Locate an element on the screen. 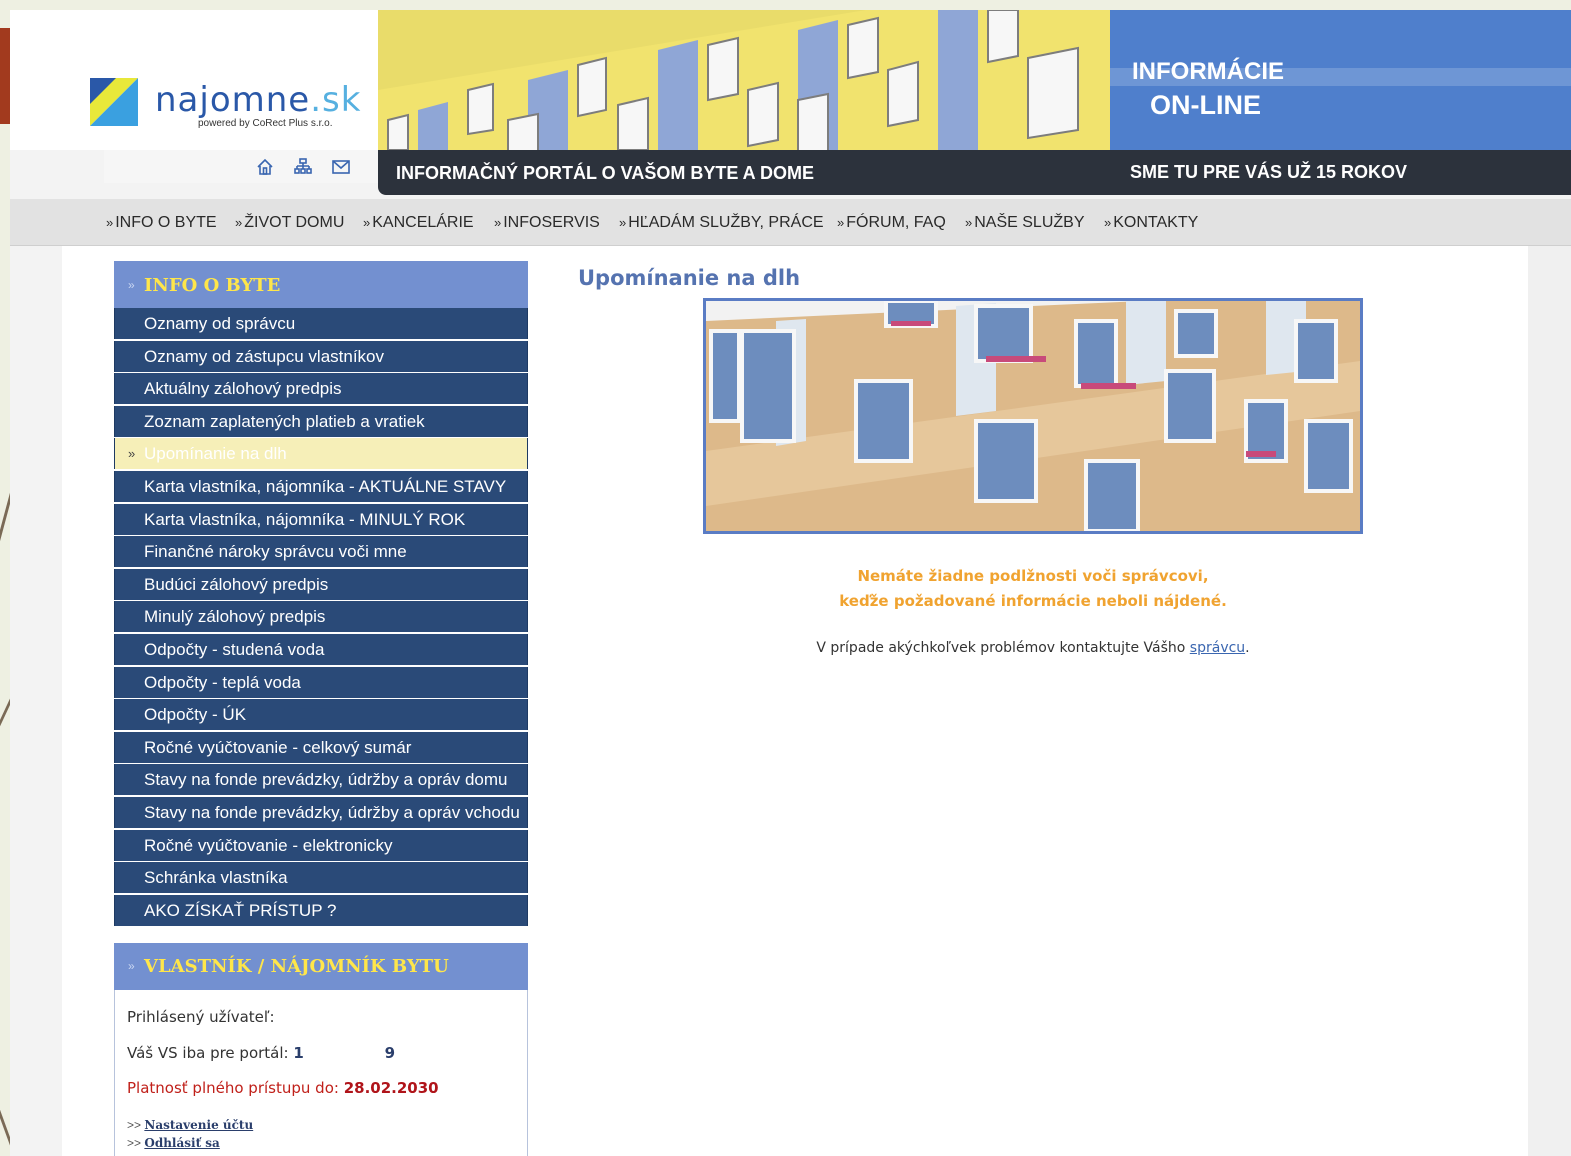 This screenshot has height=1156, width=1571. owner-panel-header: » VLASTNÍK / NÁJOMNÍK BYTU is located at coordinates (321, 966).